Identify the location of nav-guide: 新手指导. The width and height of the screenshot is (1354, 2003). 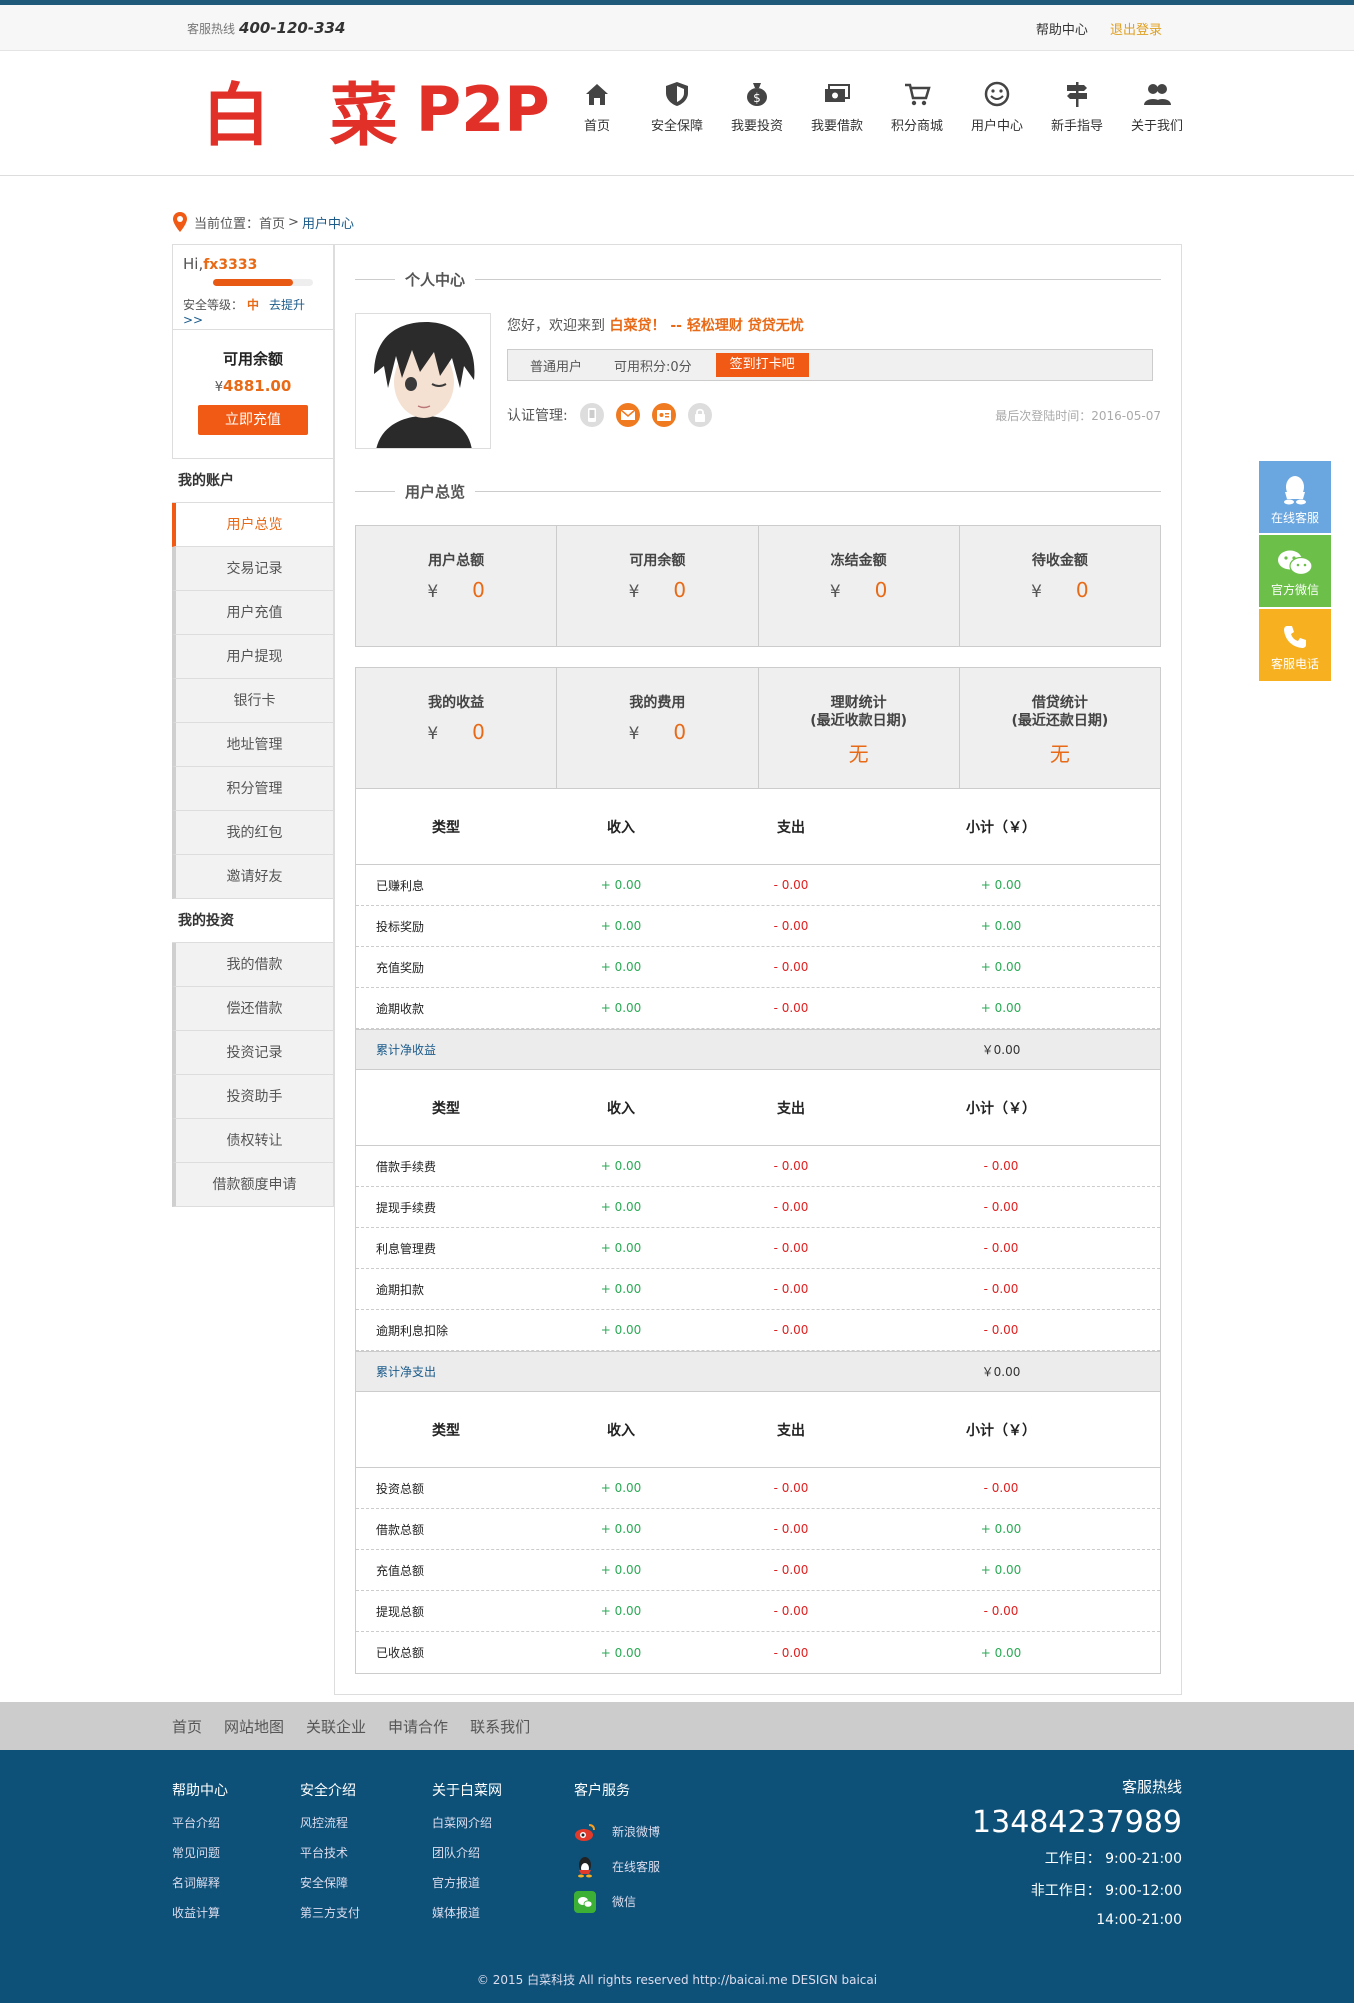
(1077, 106).